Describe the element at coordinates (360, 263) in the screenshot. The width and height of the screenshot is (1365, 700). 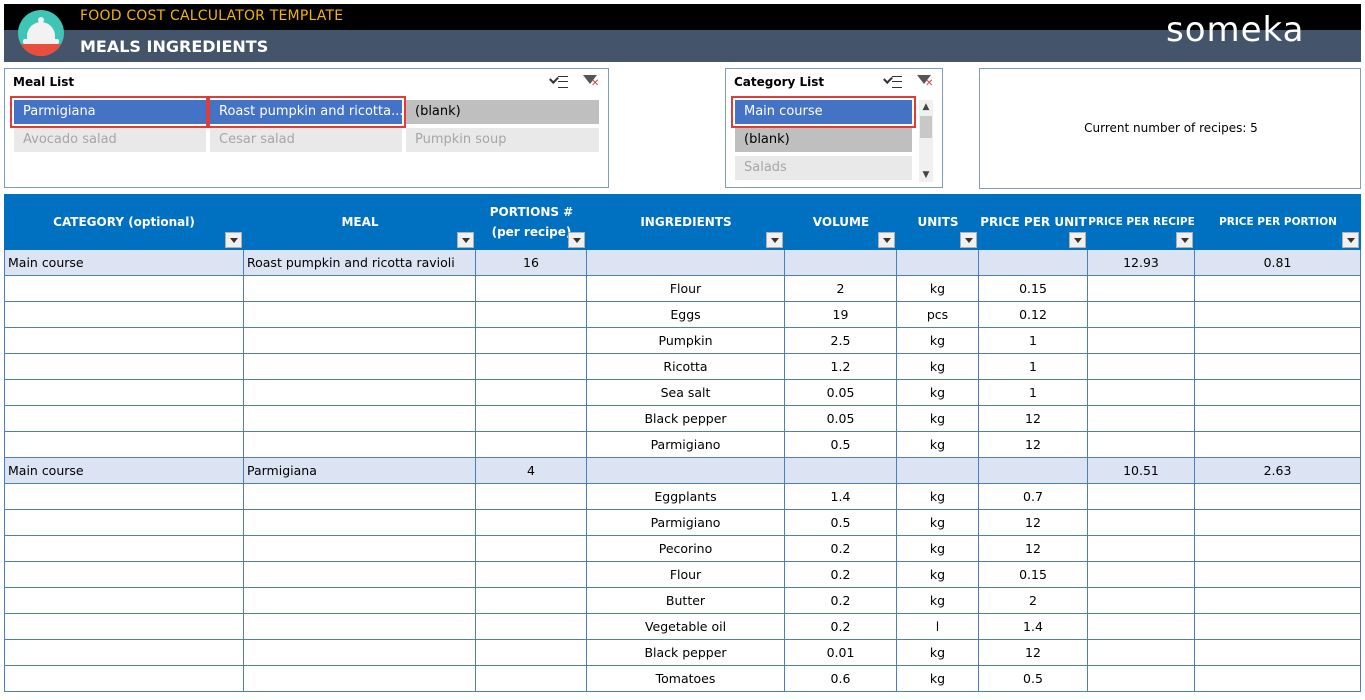
I see `cell-meal: Roast pumpkin and ricotta ravioli` at that location.